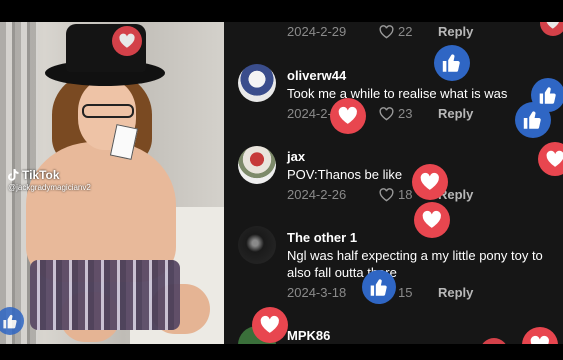 This screenshot has width=563, height=360. Describe the element at coordinates (317, 31) in the screenshot. I see `comment-date: 2024-2-29` at that location.